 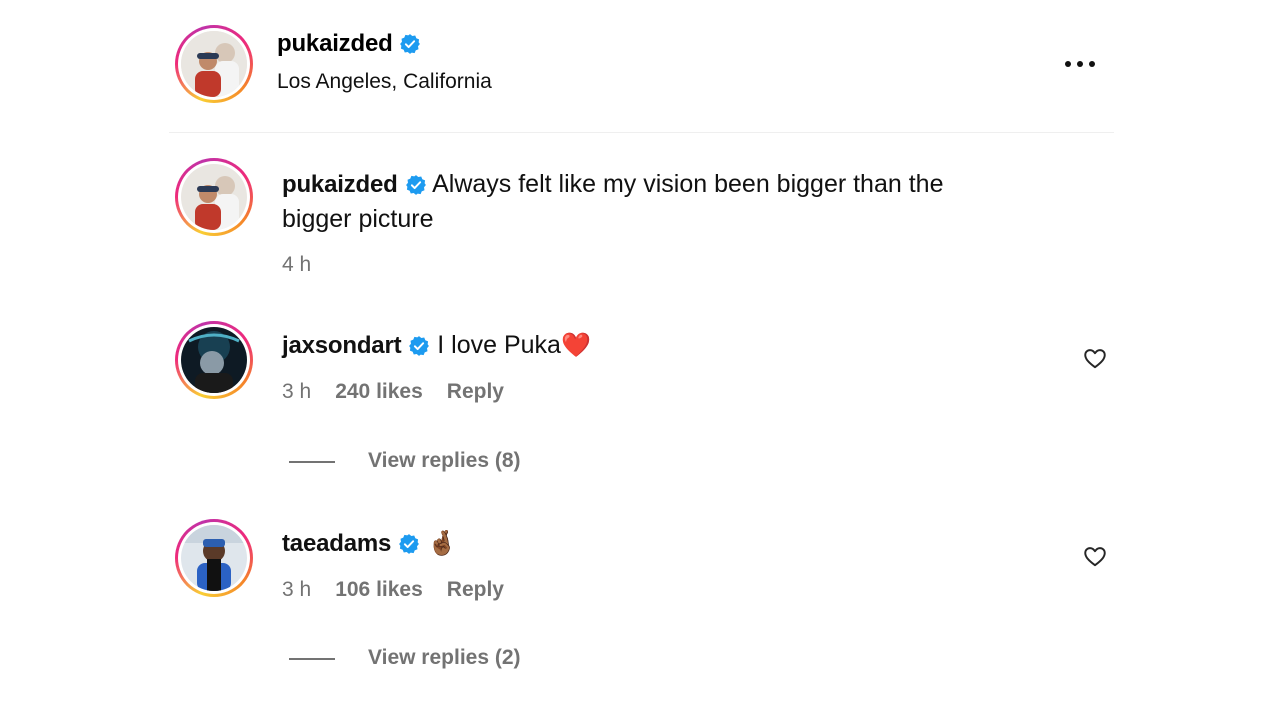 What do you see at coordinates (384, 82) in the screenshot?
I see `post-location: Los Angeles, California` at bounding box center [384, 82].